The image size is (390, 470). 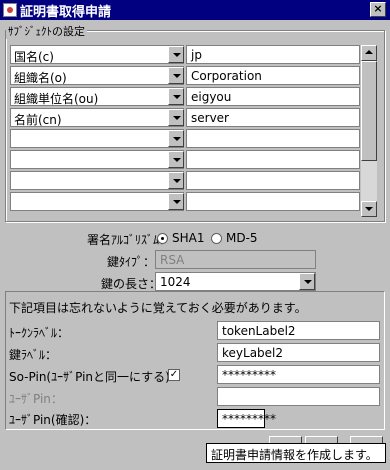 What do you see at coordinates (378, 9) in the screenshot?
I see `close-button: ×` at bounding box center [378, 9].